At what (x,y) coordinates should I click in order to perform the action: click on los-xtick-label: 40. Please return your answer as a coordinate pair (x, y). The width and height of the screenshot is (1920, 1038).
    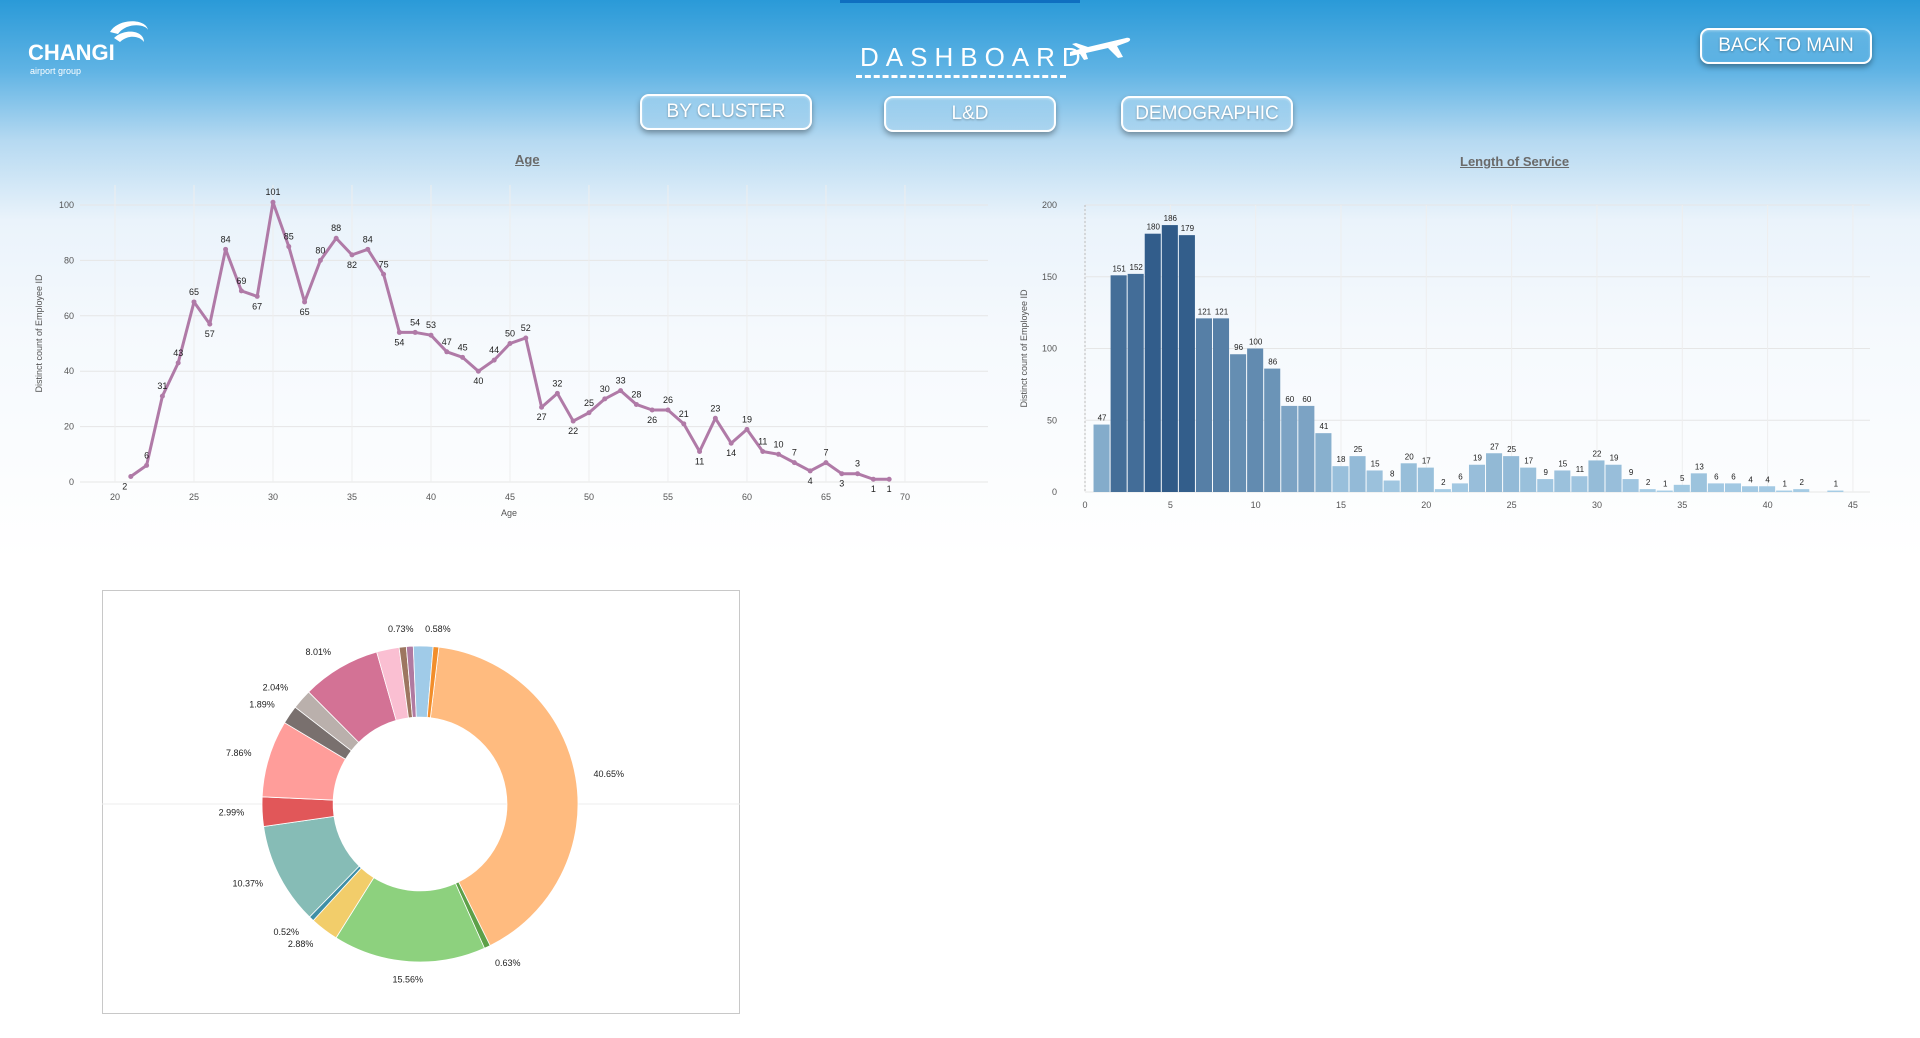
    Looking at the image, I should click on (1768, 505).